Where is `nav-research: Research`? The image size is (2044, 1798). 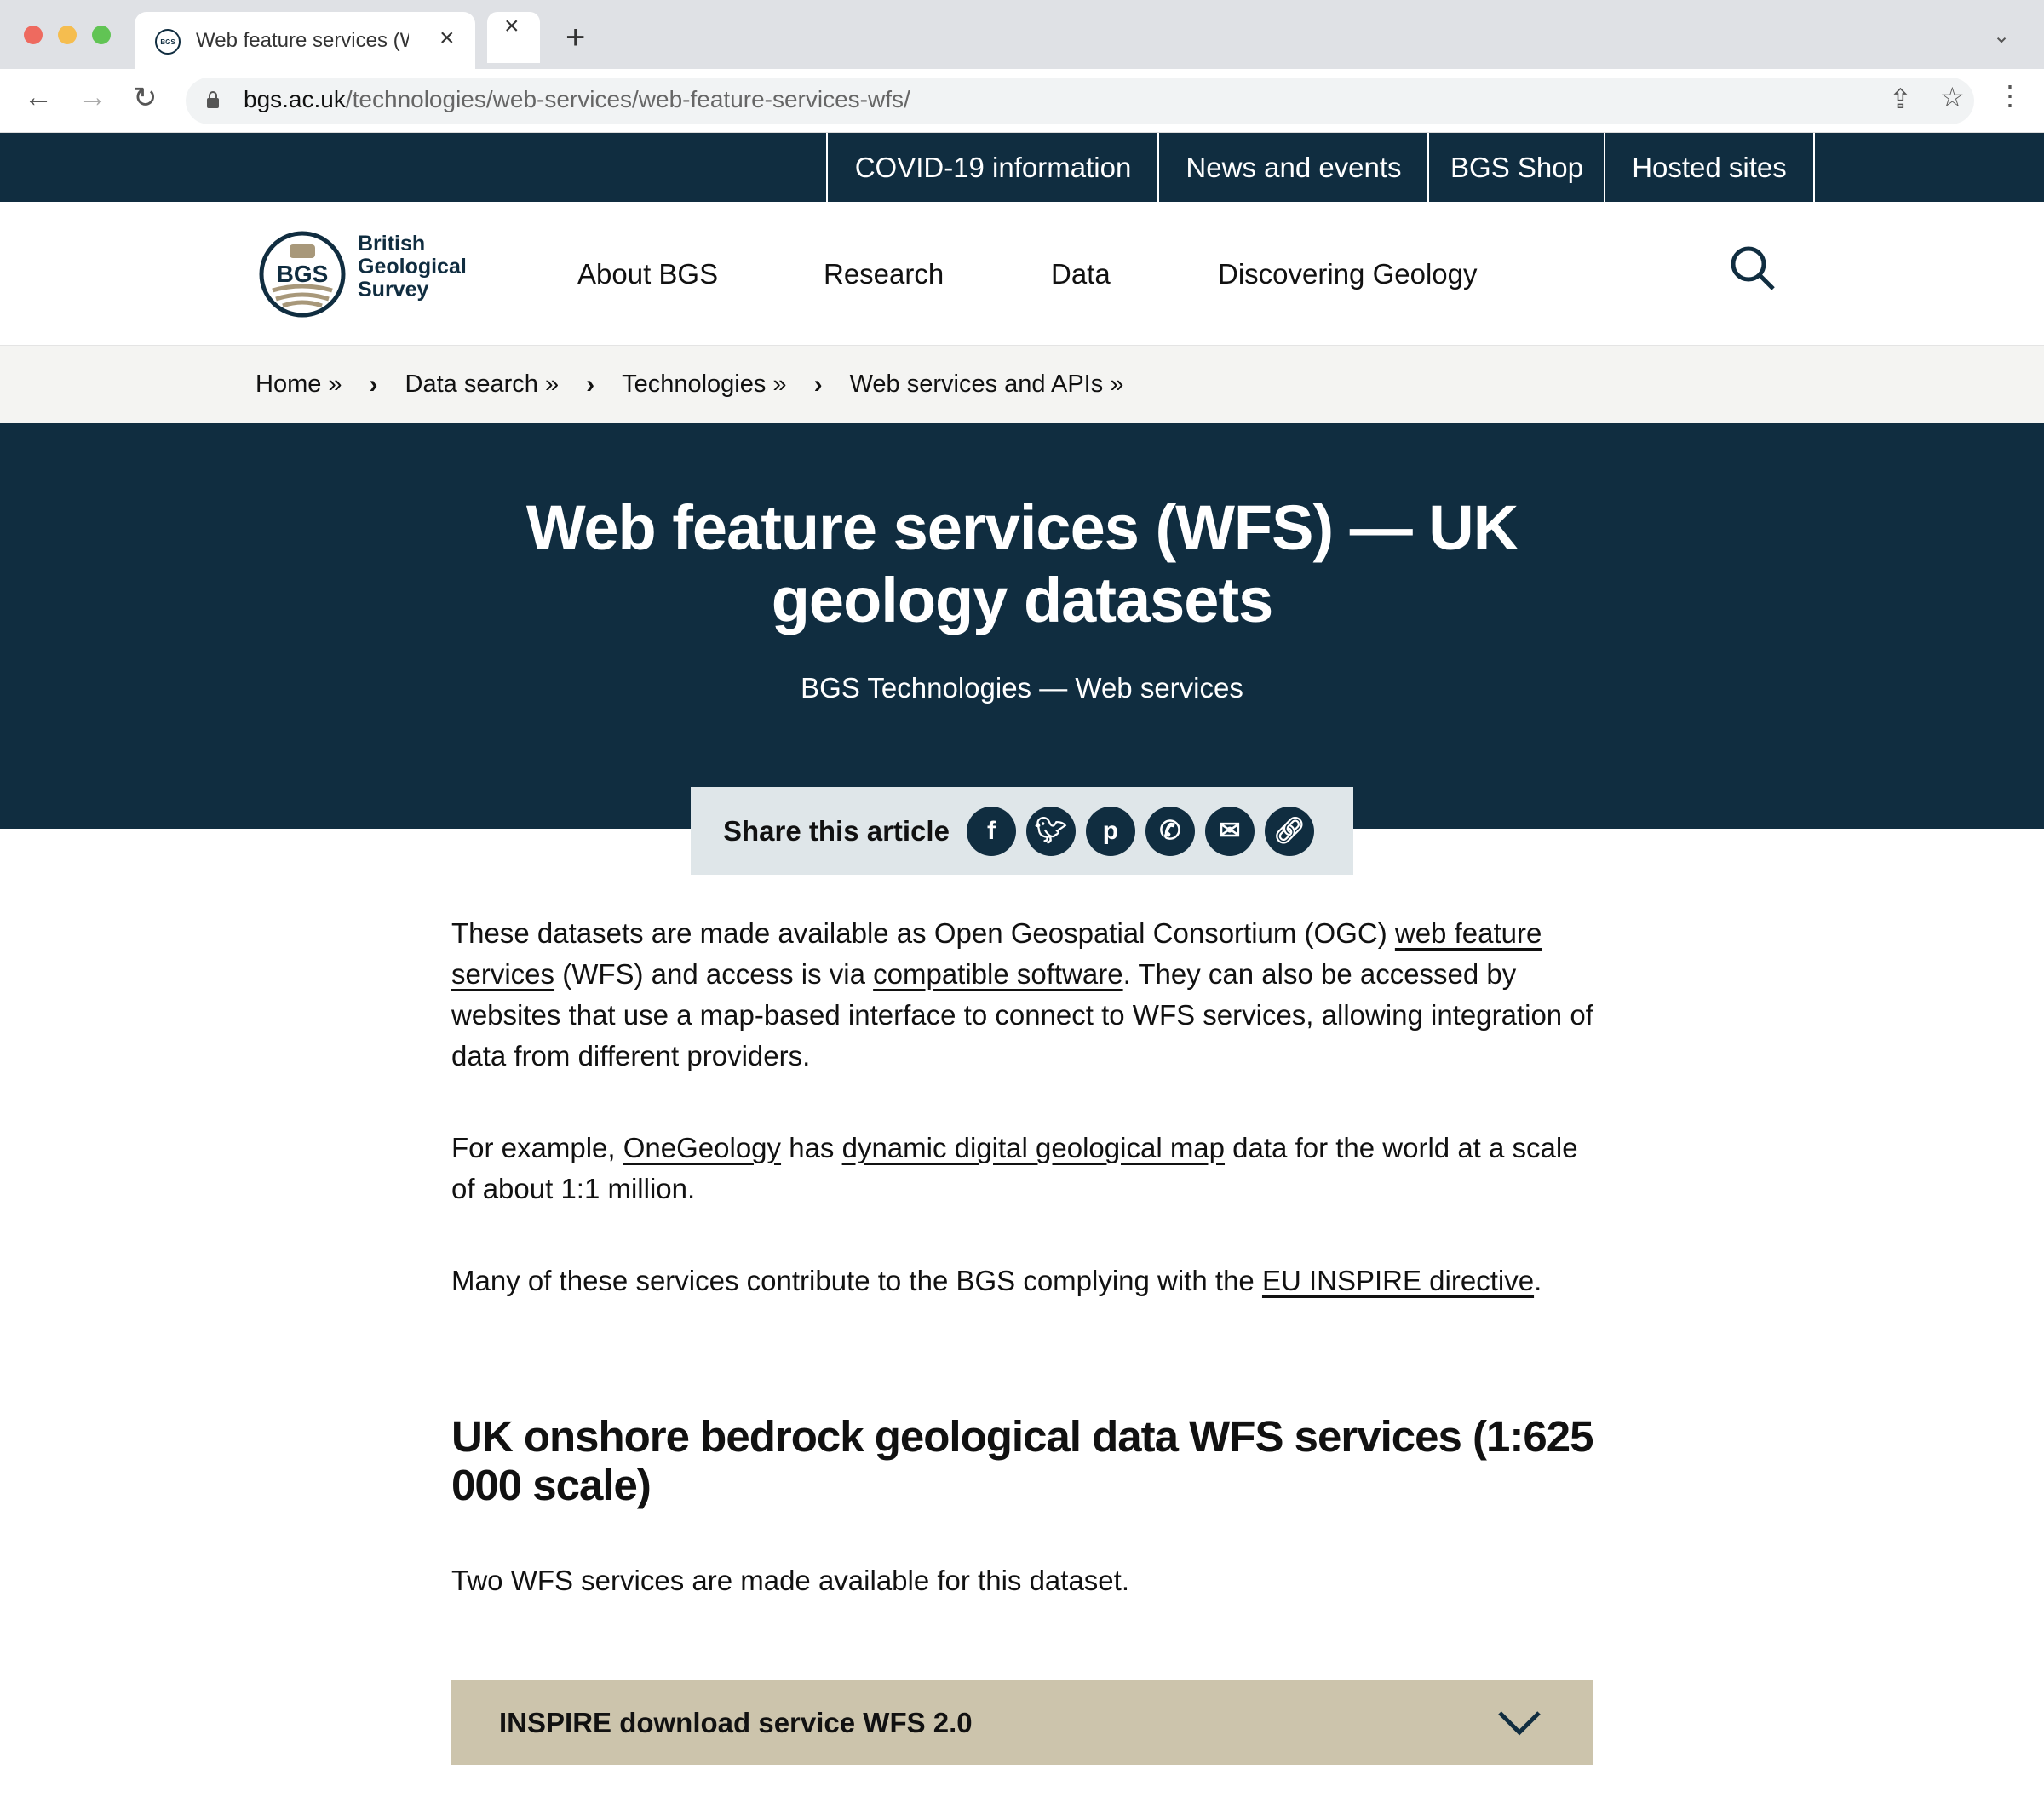
nav-research: Research is located at coordinates (884, 274).